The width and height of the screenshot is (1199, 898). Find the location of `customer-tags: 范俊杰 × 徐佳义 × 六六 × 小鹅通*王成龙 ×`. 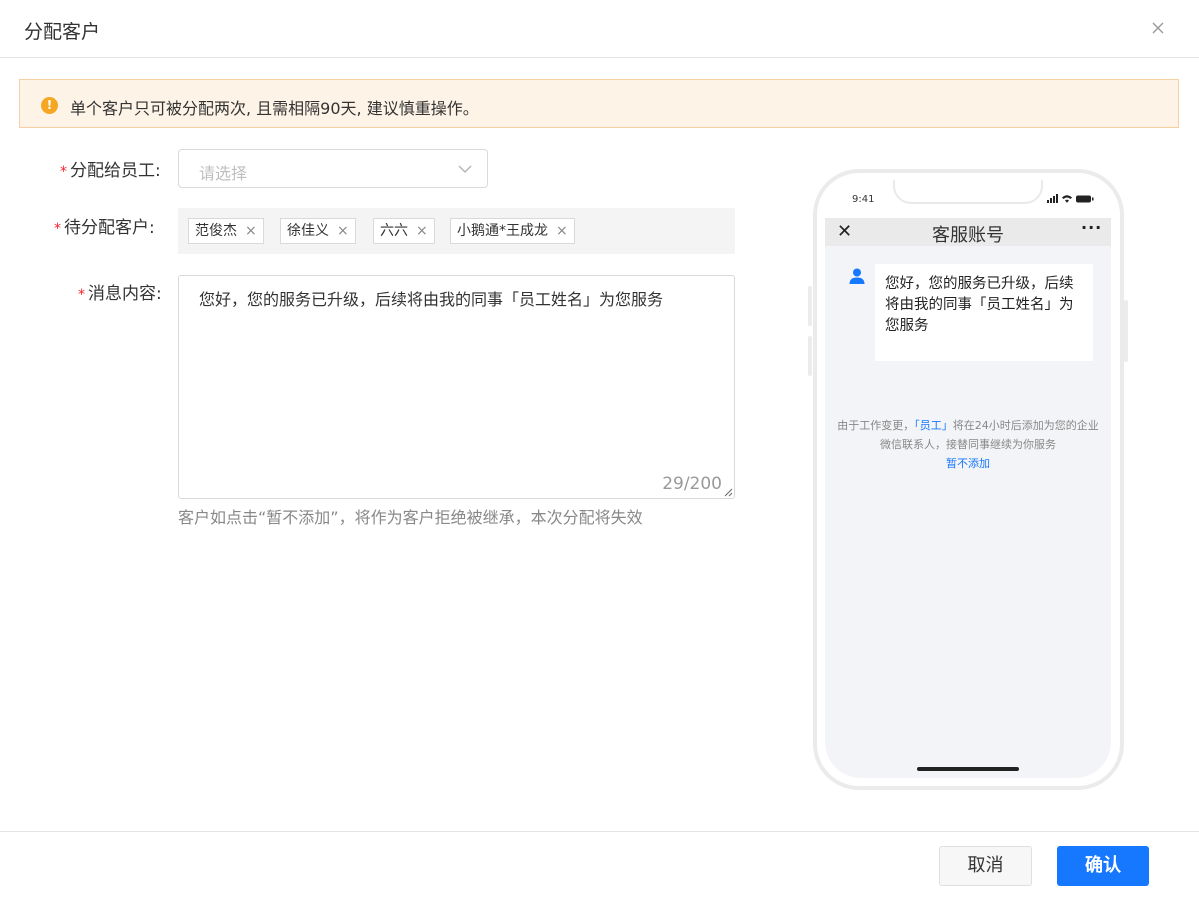

customer-tags: 范俊杰 × 徐佳义 × 六六 × 小鹅通*王成龙 × is located at coordinates (456, 231).